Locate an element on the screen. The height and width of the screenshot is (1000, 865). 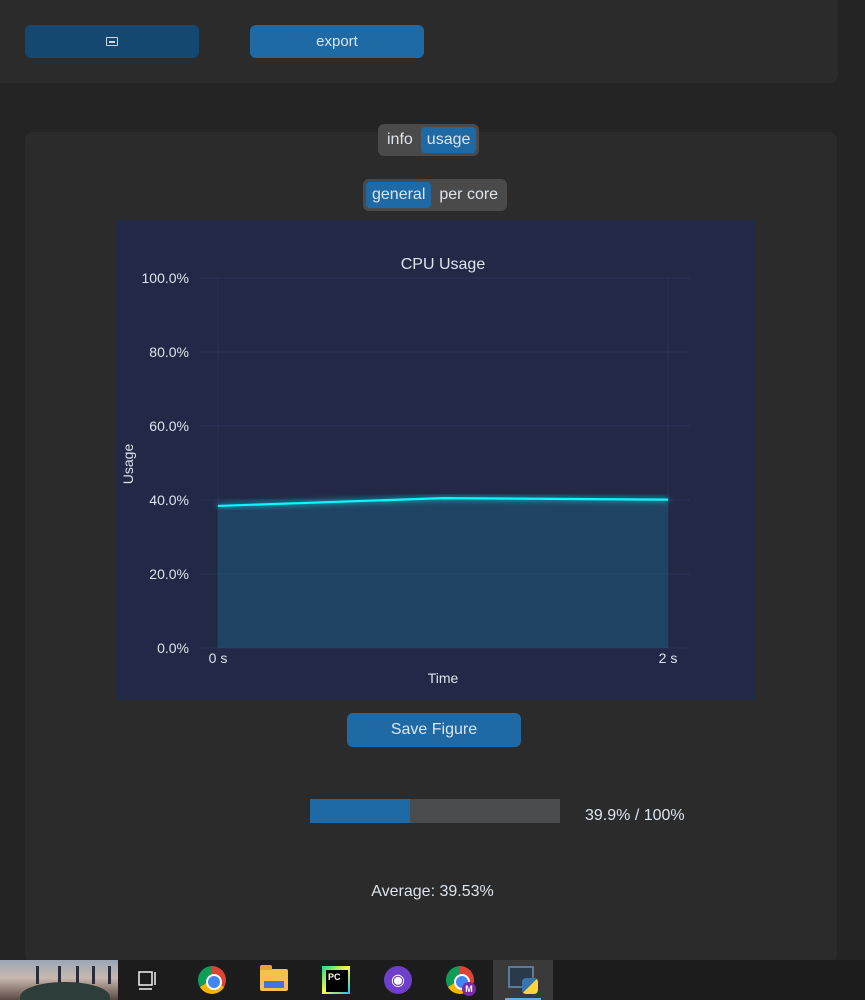
python-app-button is located at coordinates (523, 980).